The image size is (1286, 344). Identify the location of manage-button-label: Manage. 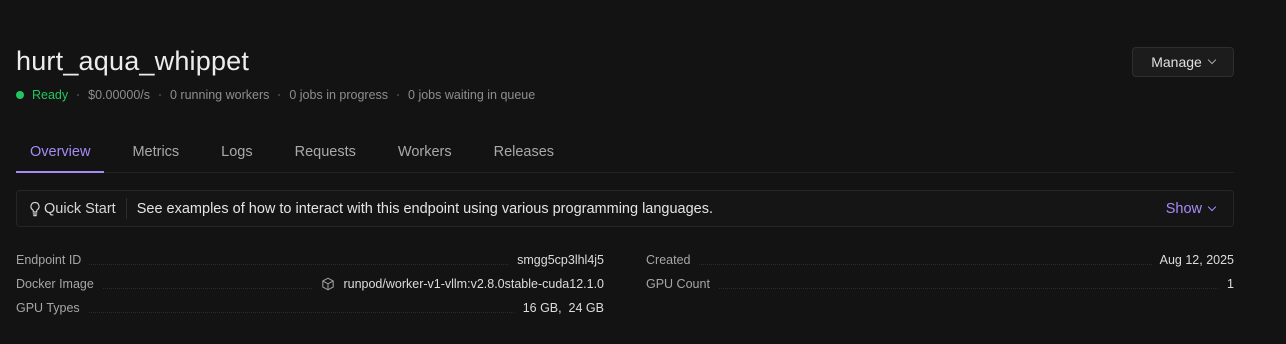
(1176, 62).